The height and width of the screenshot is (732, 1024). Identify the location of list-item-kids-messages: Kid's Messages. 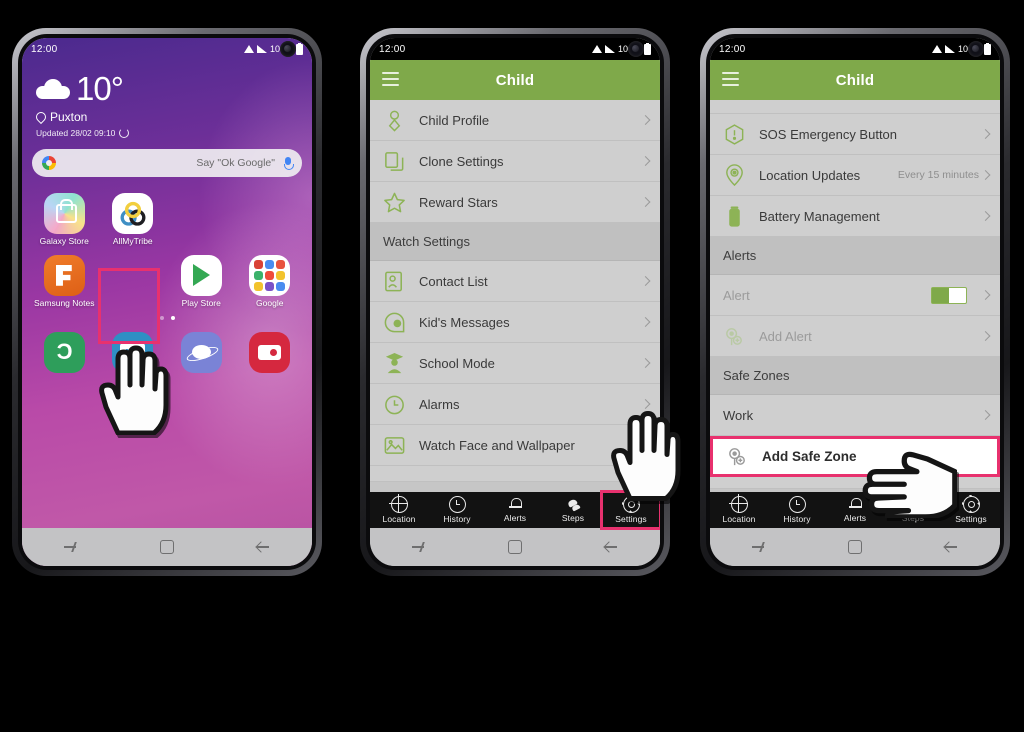
(515, 322).